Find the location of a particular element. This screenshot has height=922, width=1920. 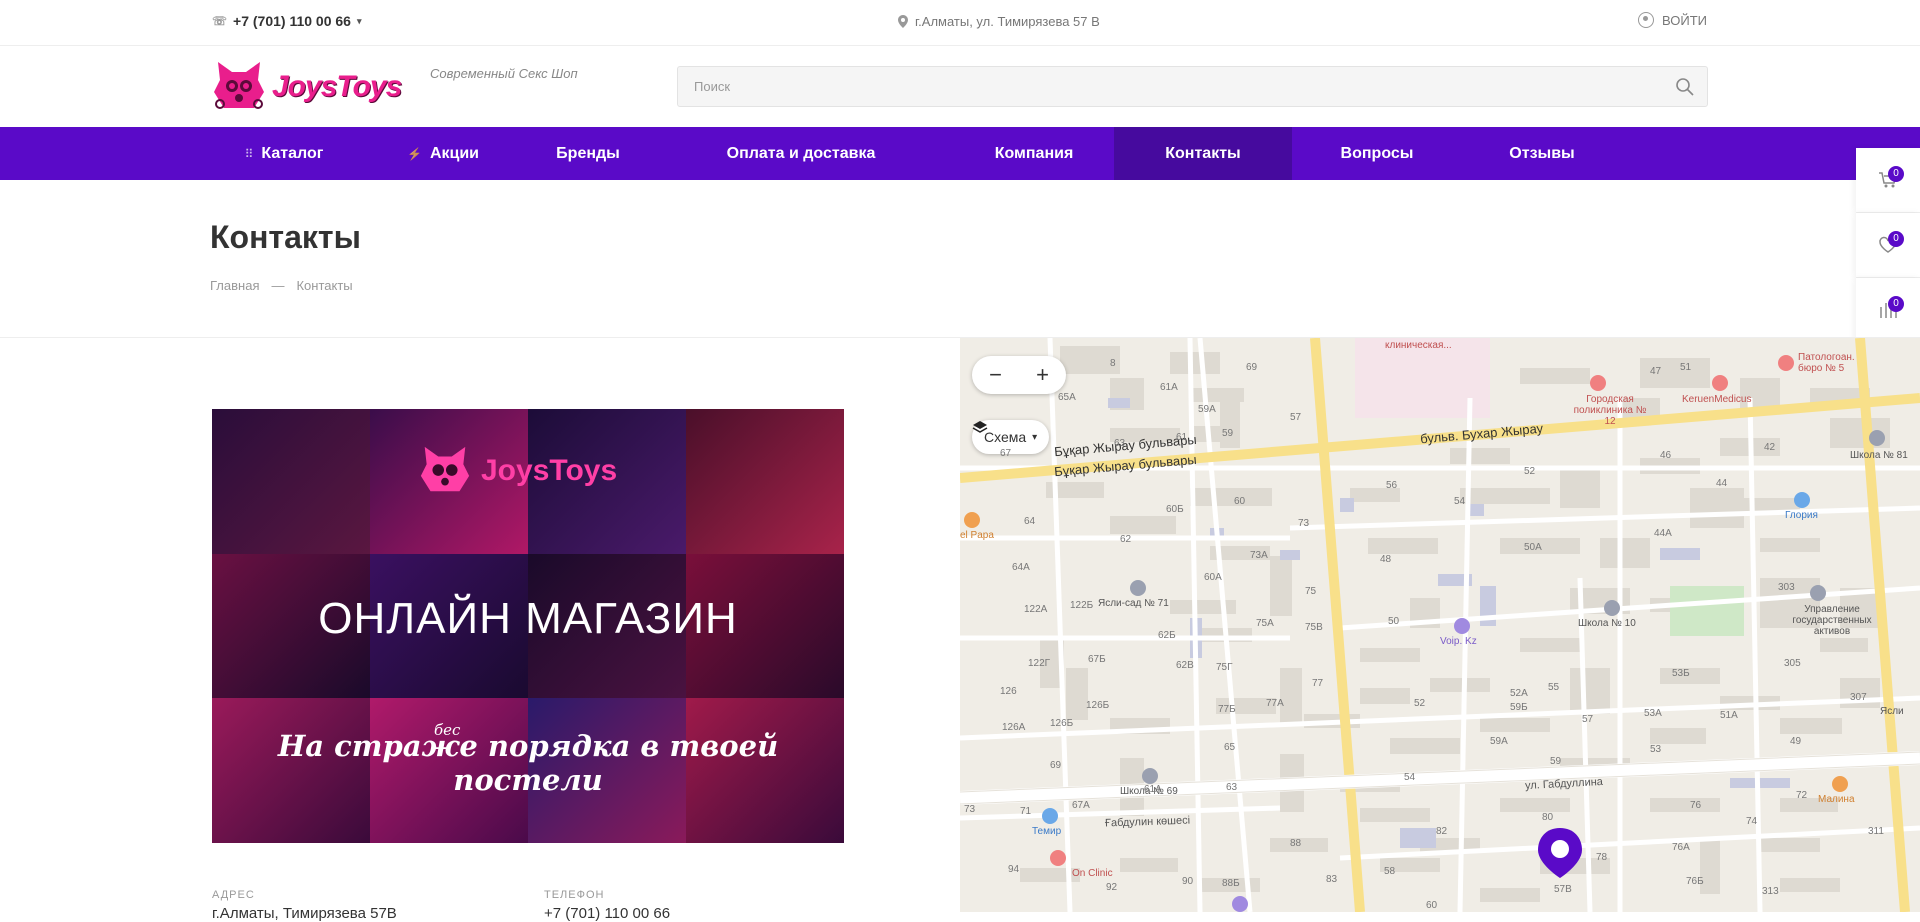

house-number: 50А is located at coordinates (1533, 547).